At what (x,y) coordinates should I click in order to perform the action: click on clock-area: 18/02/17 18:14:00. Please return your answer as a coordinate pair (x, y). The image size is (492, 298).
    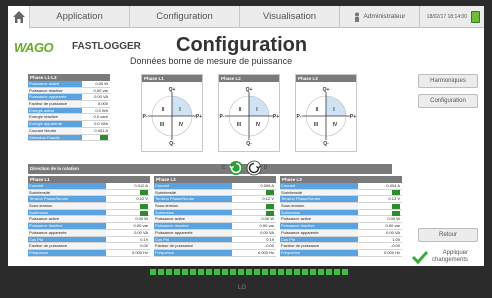
    Looking at the image, I should click on (452, 16).